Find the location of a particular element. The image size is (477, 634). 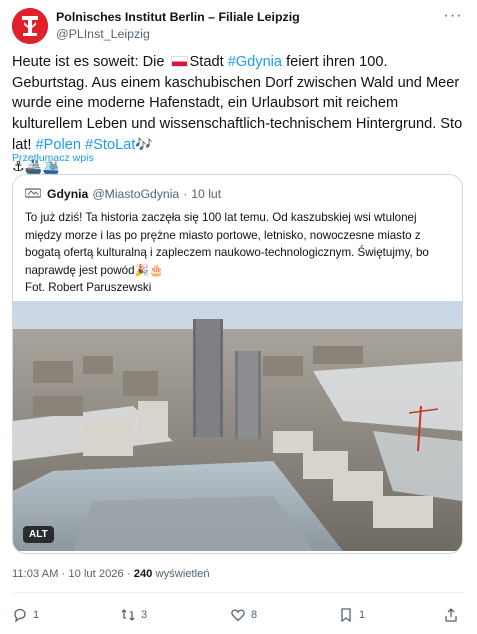

reply-icon is located at coordinates (20, 615).